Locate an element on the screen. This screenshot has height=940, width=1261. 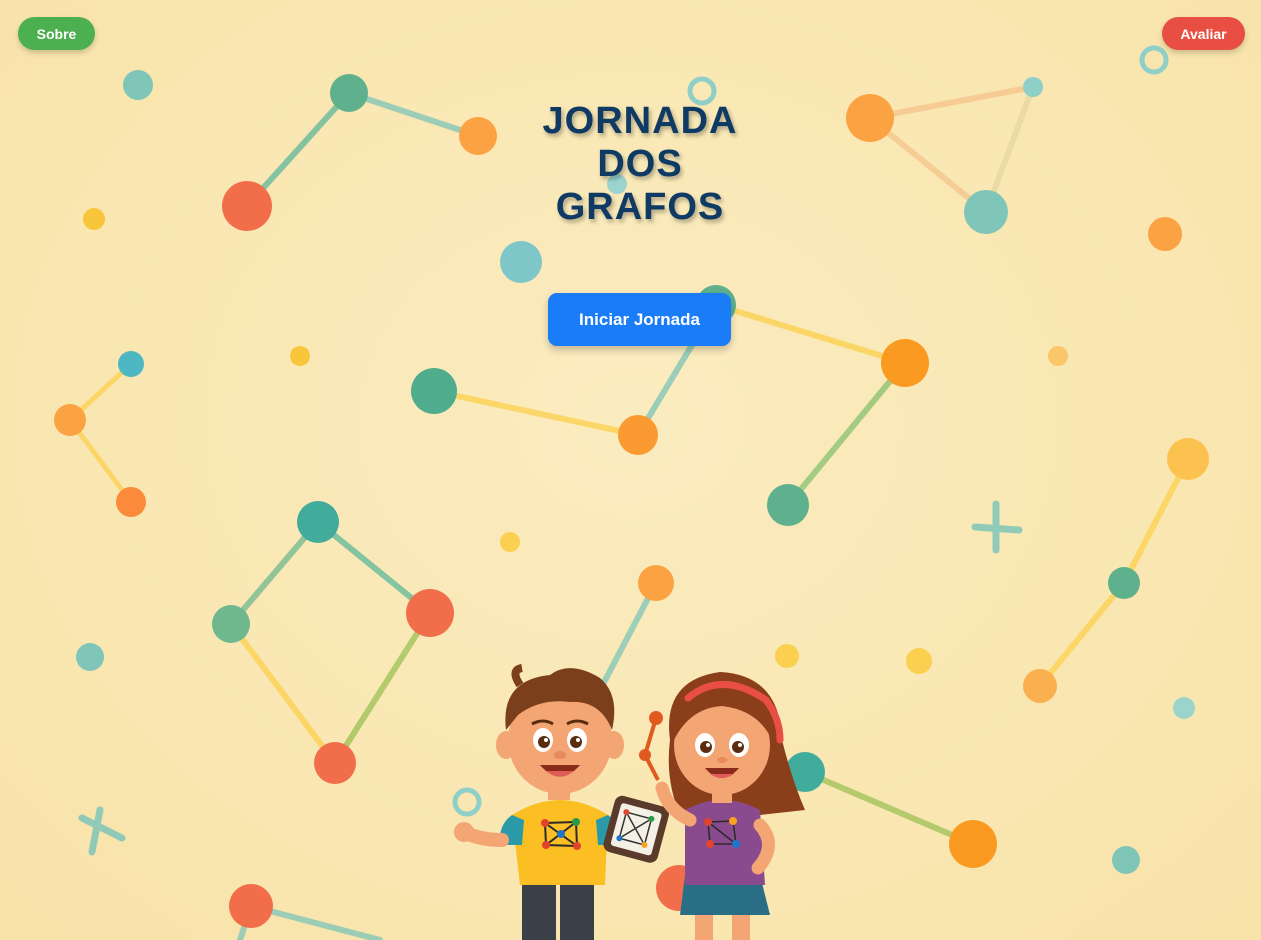
tablet-icon is located at coordinates (636, 829).